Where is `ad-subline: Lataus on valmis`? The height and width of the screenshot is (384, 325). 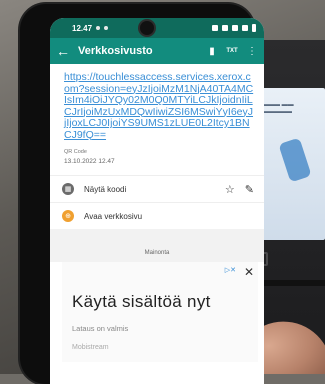 ad-subline: Lataus on valmis is located at coordinates (100, 328).